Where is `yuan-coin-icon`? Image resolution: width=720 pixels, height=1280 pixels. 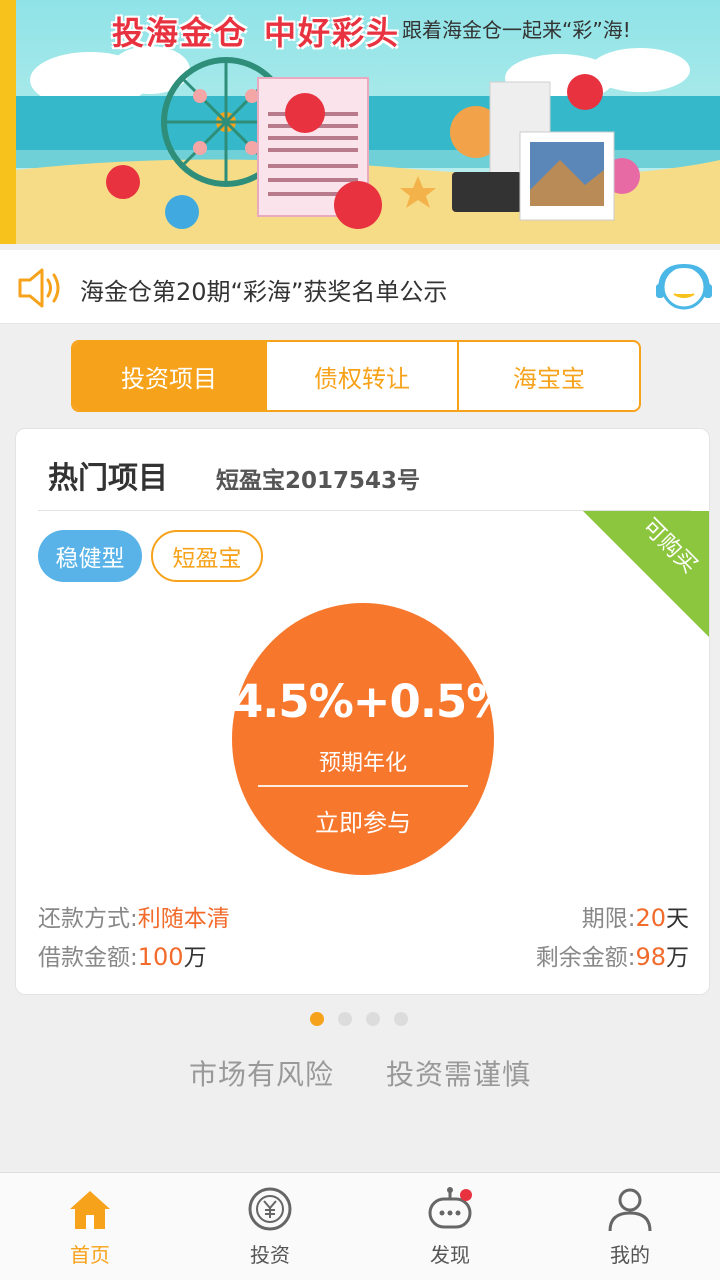 yuan-coin-icon is located at coordinates (270, 1209).